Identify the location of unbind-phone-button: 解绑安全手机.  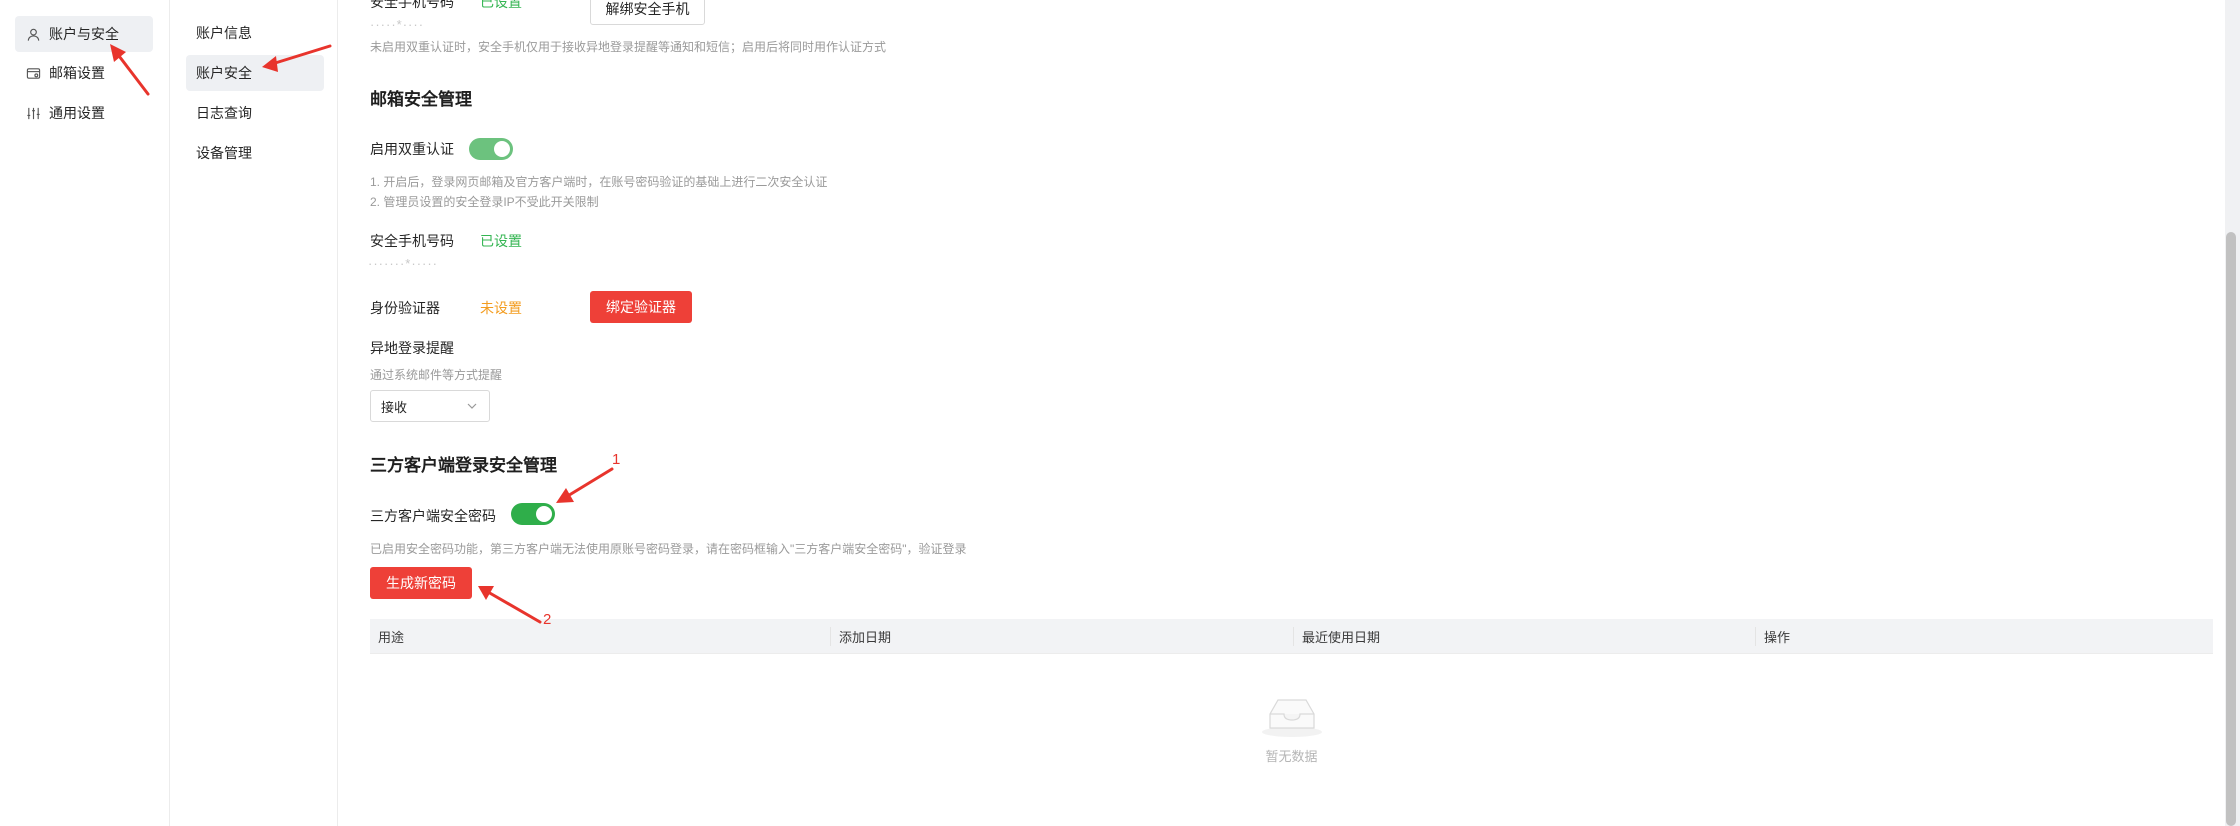
(647, 12).